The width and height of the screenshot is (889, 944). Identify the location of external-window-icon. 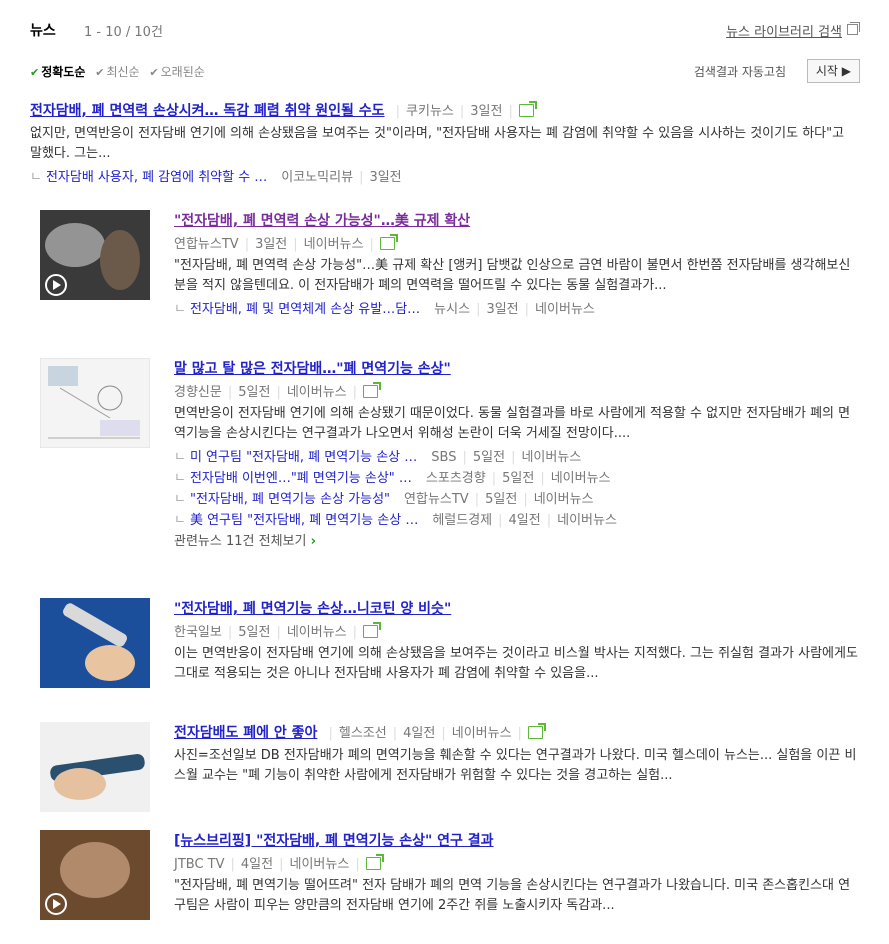
(853, 28).